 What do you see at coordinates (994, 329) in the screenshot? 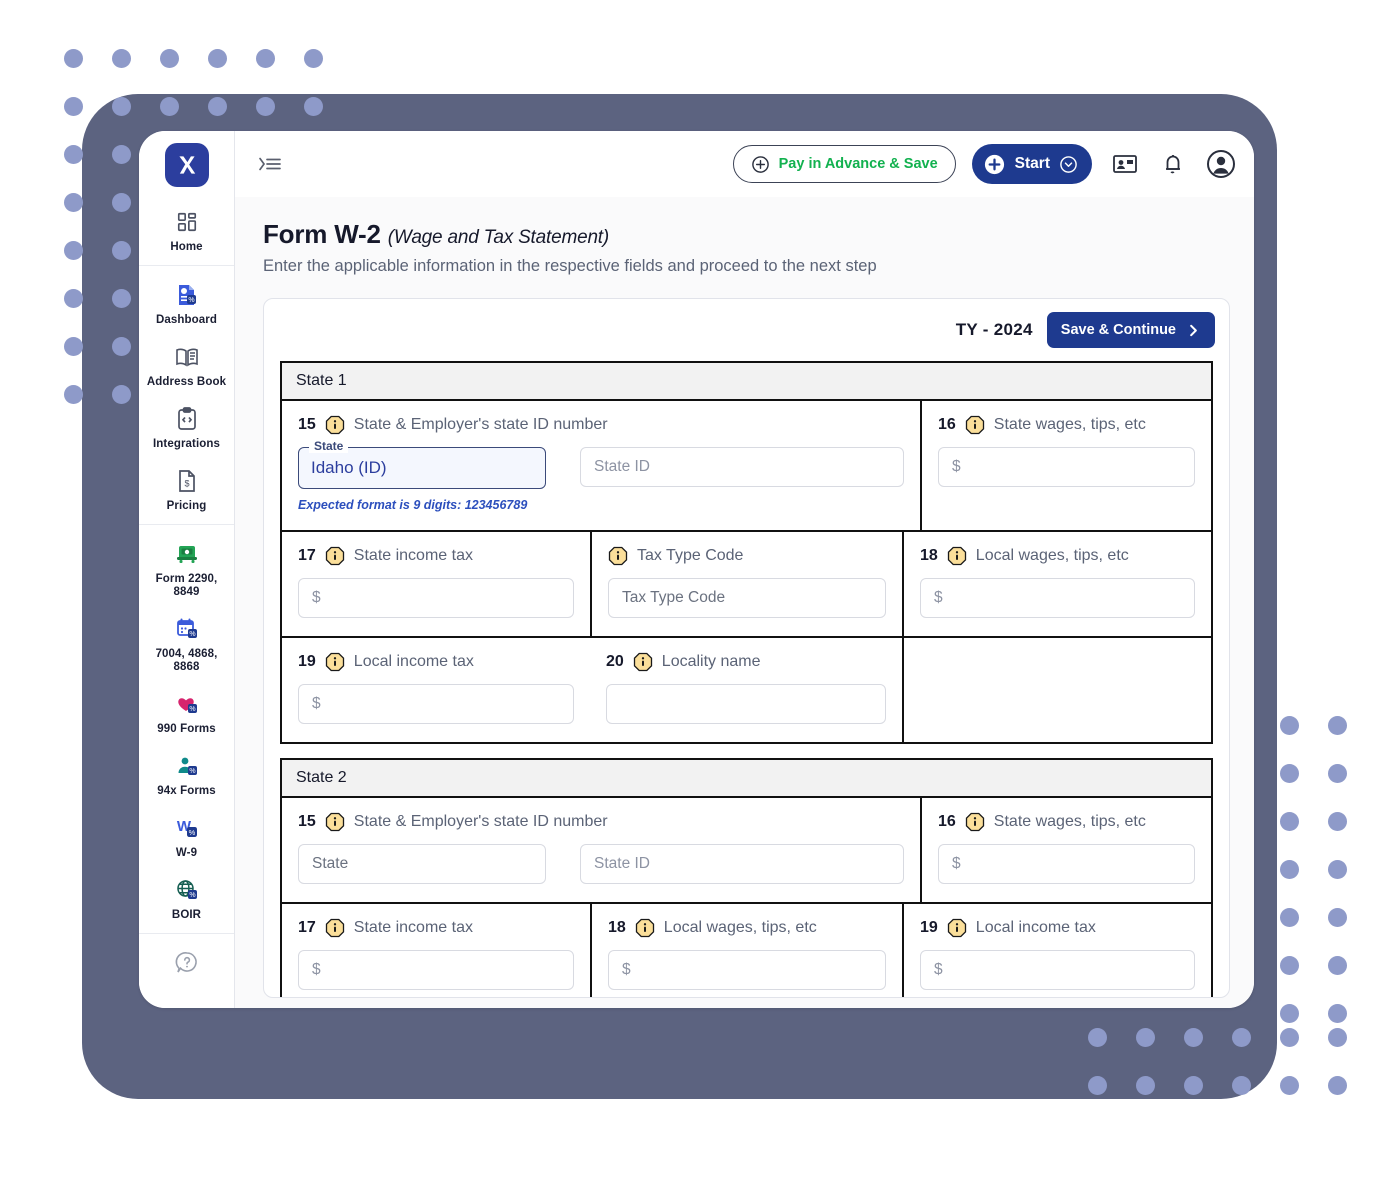
I see `tax-year-label: TY - 2024` at bounding box center [994, 329].